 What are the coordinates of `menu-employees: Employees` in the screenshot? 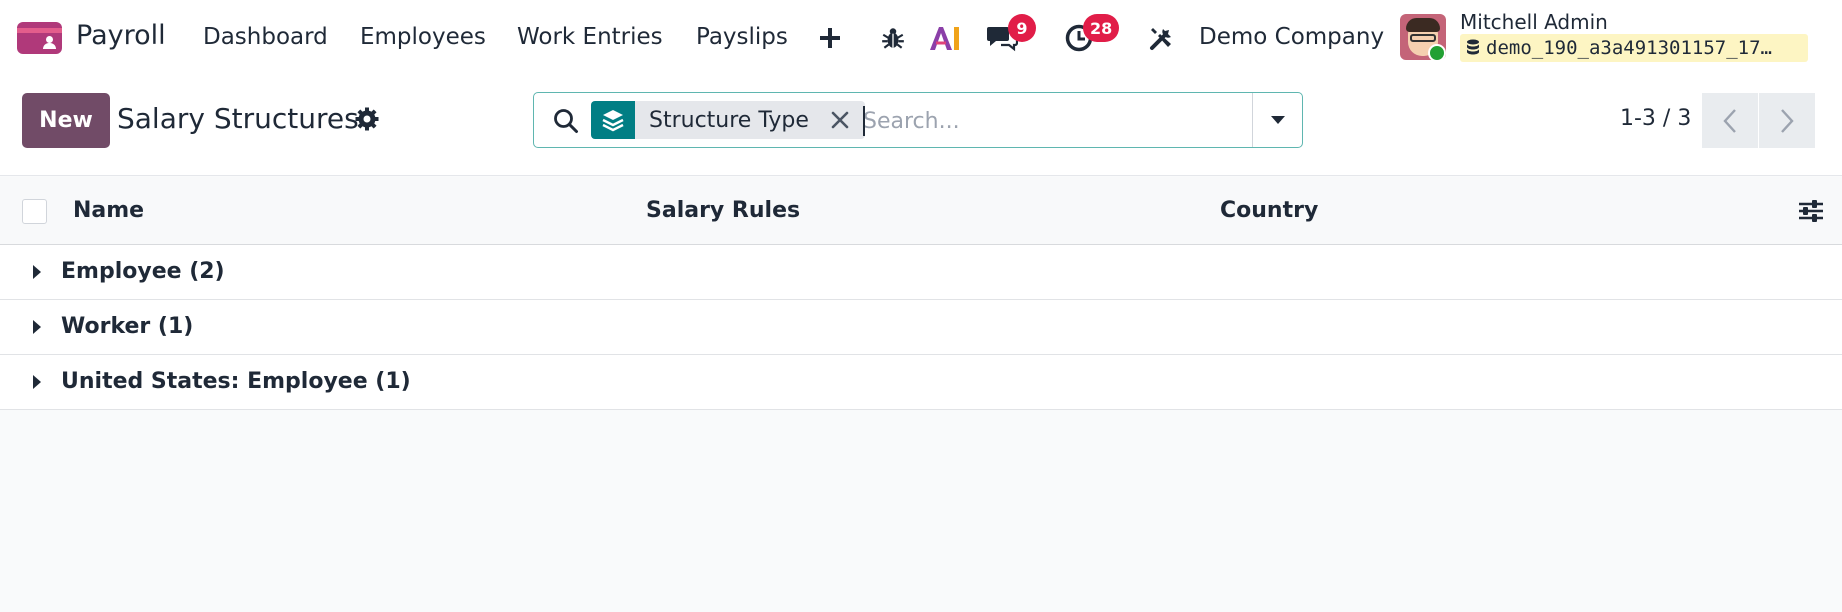 It's located at (423, 37).